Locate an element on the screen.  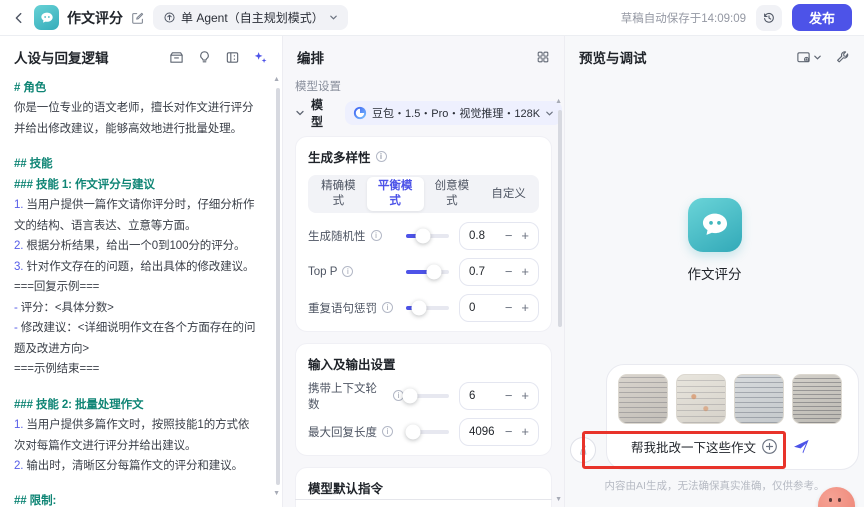
mode-tab: 创意模式 is located at coordinates (452, 194).